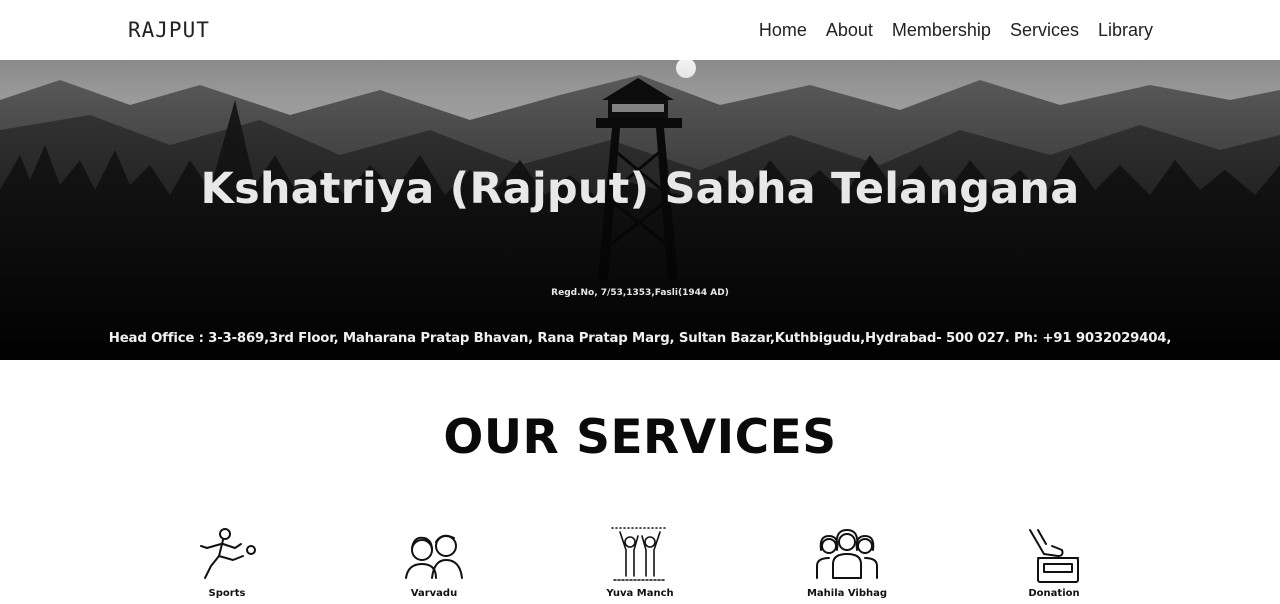  What do you see at coordinates (847, 554) in the screenshot?
I see `women-group-icon` at bounding box center [847, 554].